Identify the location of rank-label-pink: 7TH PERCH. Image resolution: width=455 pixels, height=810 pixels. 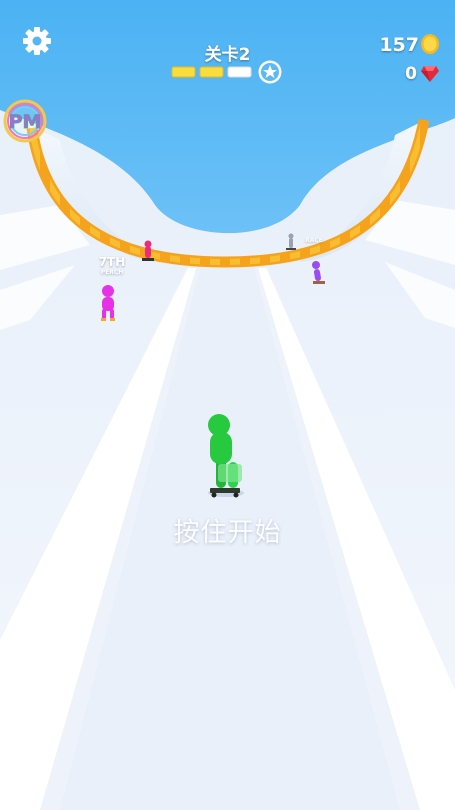
(112, 265).